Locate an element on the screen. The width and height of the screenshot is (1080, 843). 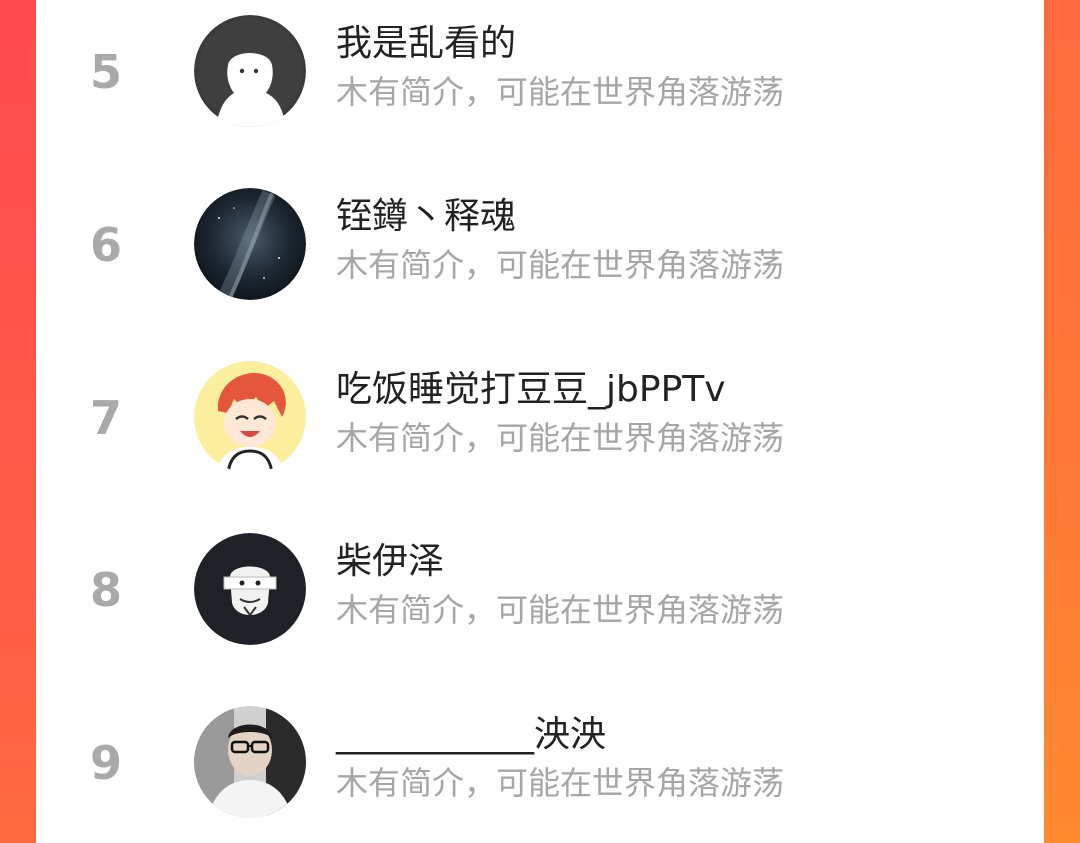
leaderboard-row: 8 柴伊泽 木有简介，可能在世界角落游荡 is located at coordinates (540, 583).